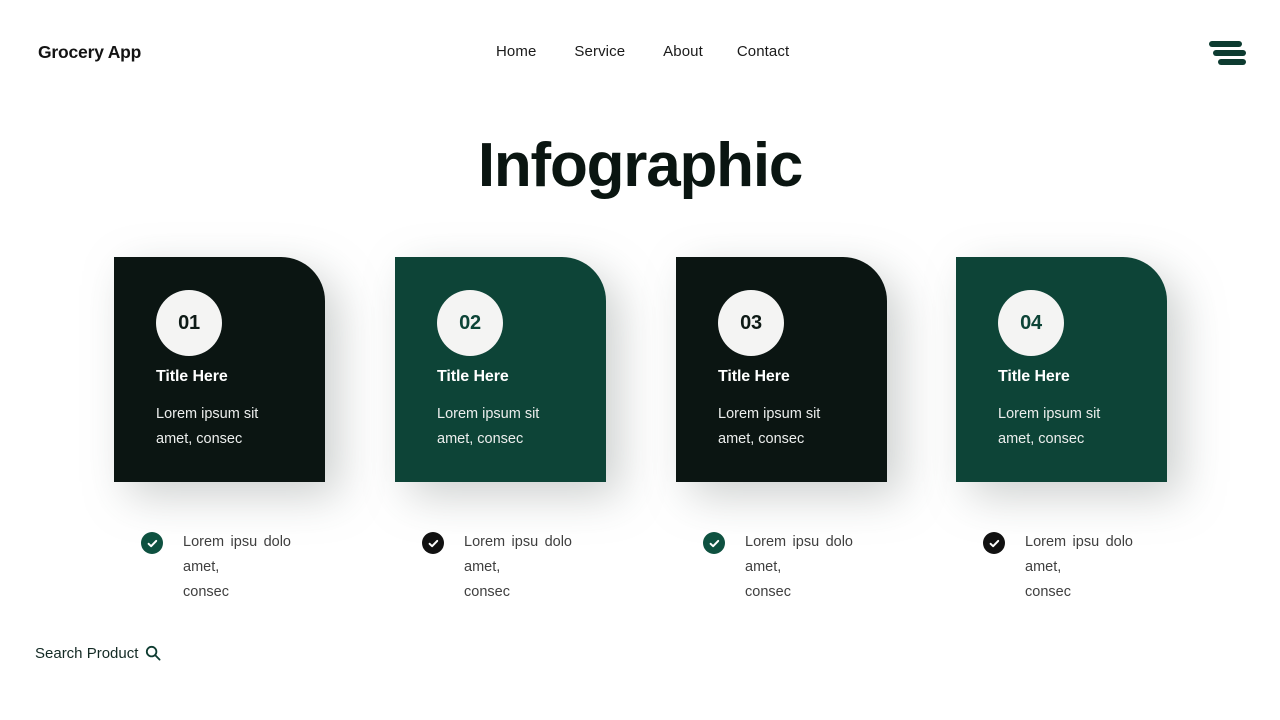 This screenshot has height=720, width=1280. What do you see at coordinates (640, 165) in the screenshot?
I see `page-title: Infographic` at bounding box center [640, 165].